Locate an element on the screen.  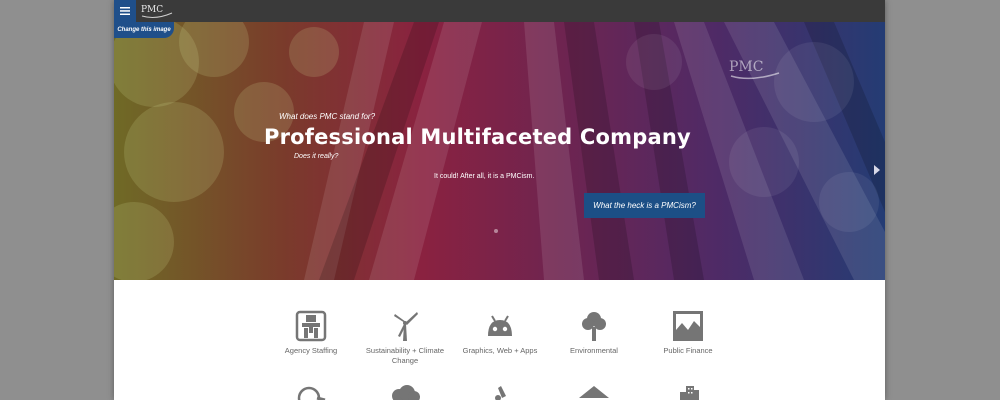
service-graphics-web-apps: Graphics, Web + Apps is located at coordinates (500, 333).